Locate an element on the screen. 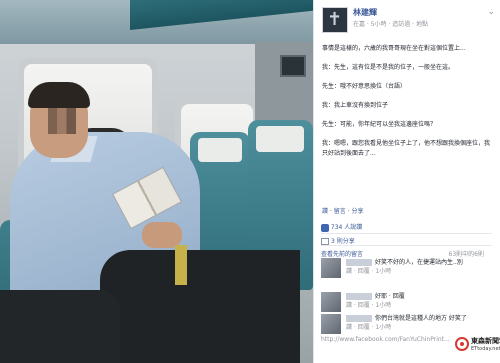  likes-count: 734 人說讚 is located at coordinates (346, 227).